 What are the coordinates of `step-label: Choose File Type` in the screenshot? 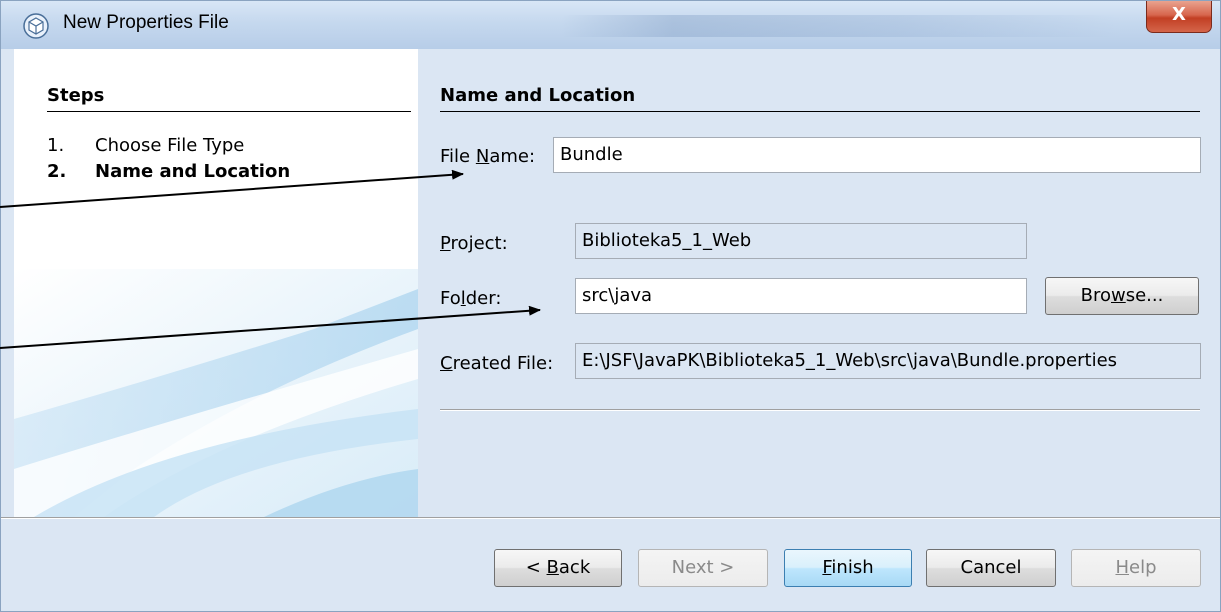 It's located at (170, 145).